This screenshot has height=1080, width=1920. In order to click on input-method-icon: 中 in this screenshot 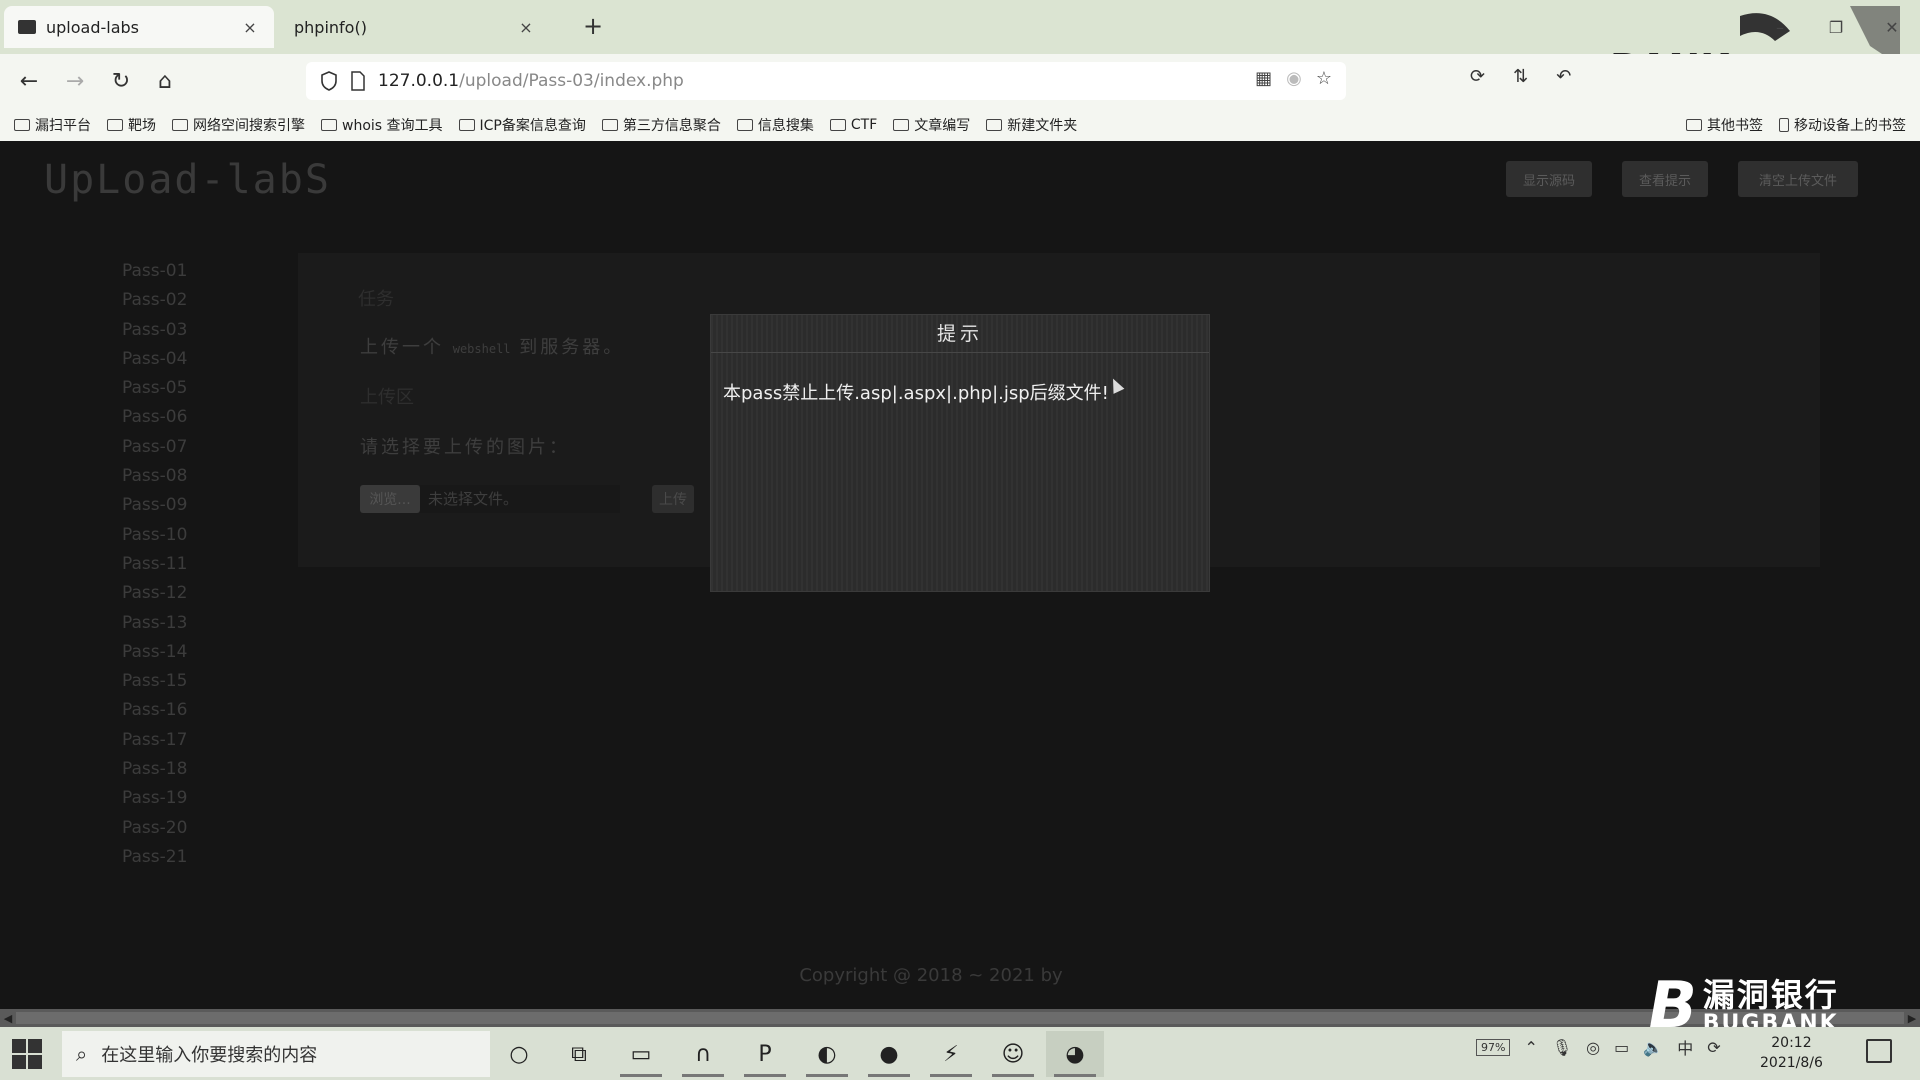, I will do `click(1685, 1047)`.